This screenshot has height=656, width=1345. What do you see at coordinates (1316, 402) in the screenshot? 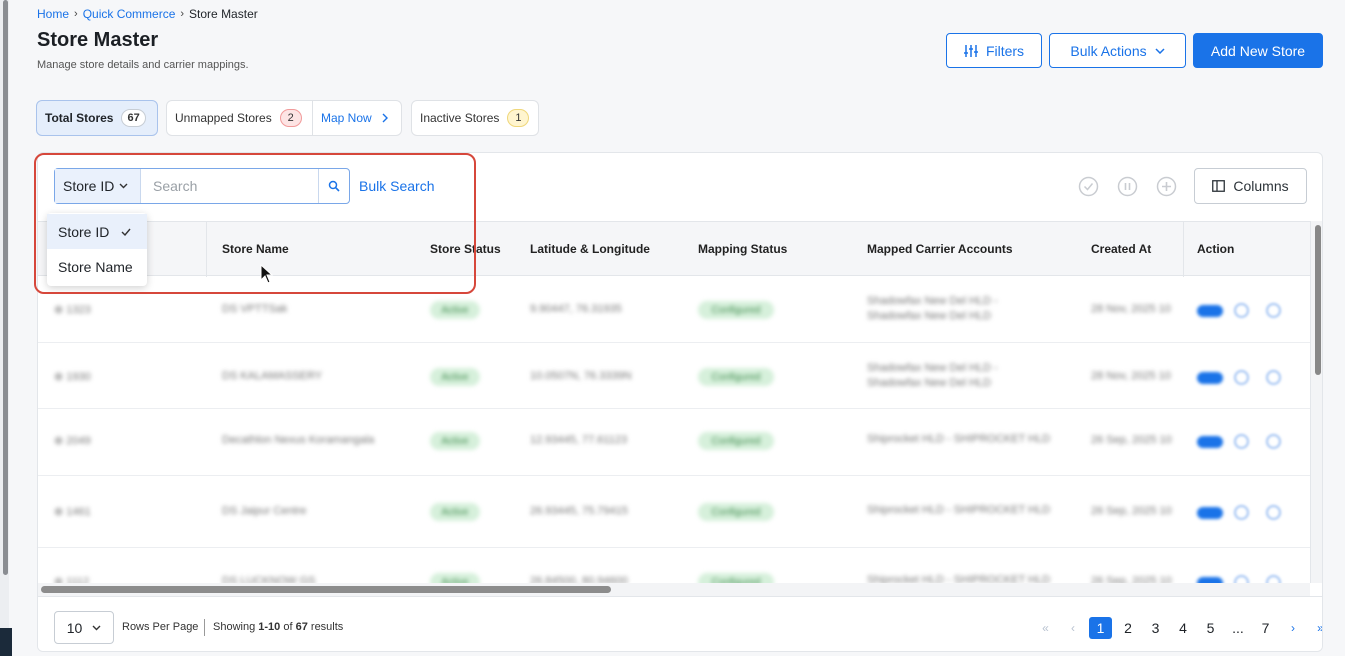
I see `table-vertical-scrollbar` at bounding box center [1316, 402].